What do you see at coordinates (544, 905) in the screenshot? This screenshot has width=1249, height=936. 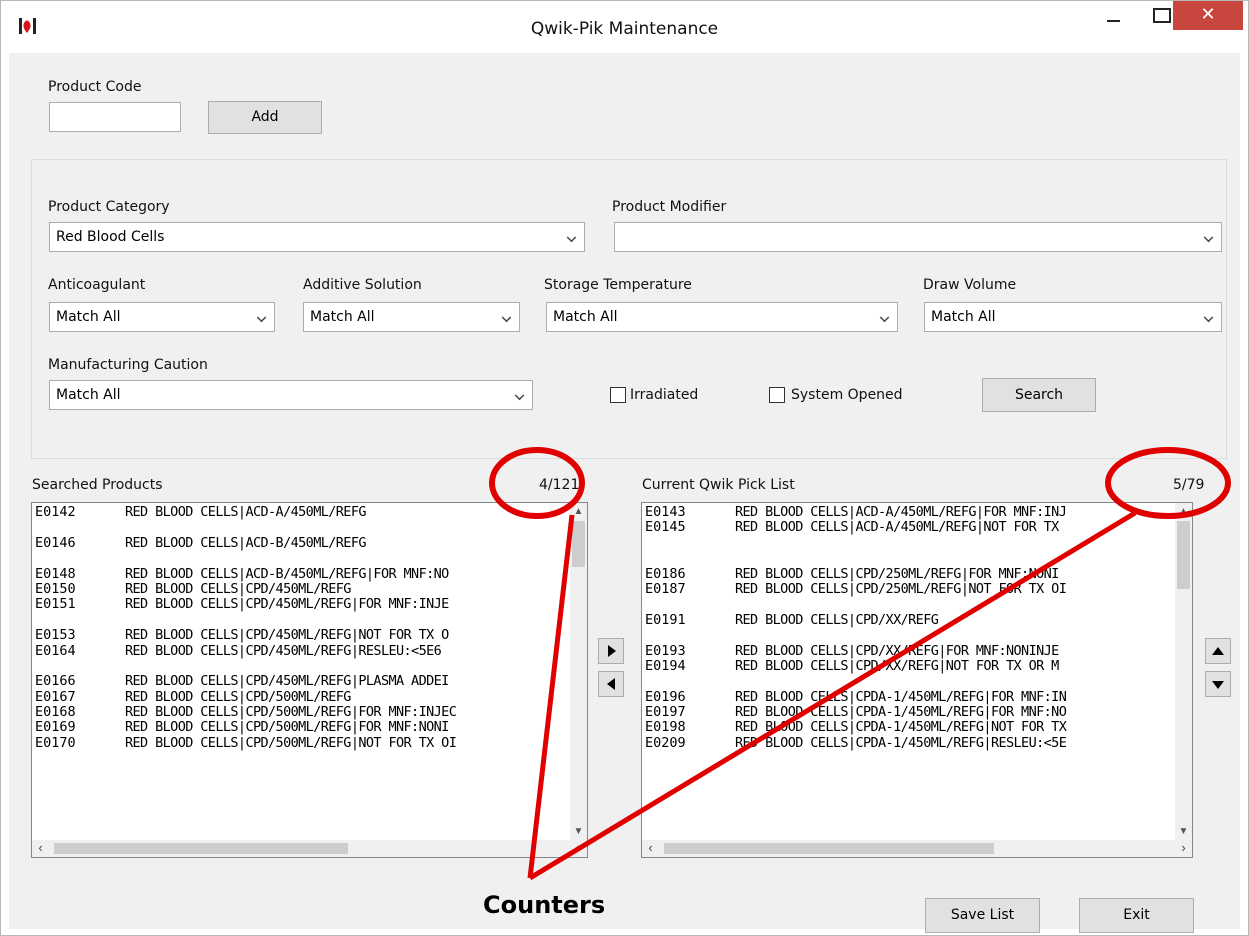 I see `counters-annotation-label: Counters` at bounding box center [544, 905].